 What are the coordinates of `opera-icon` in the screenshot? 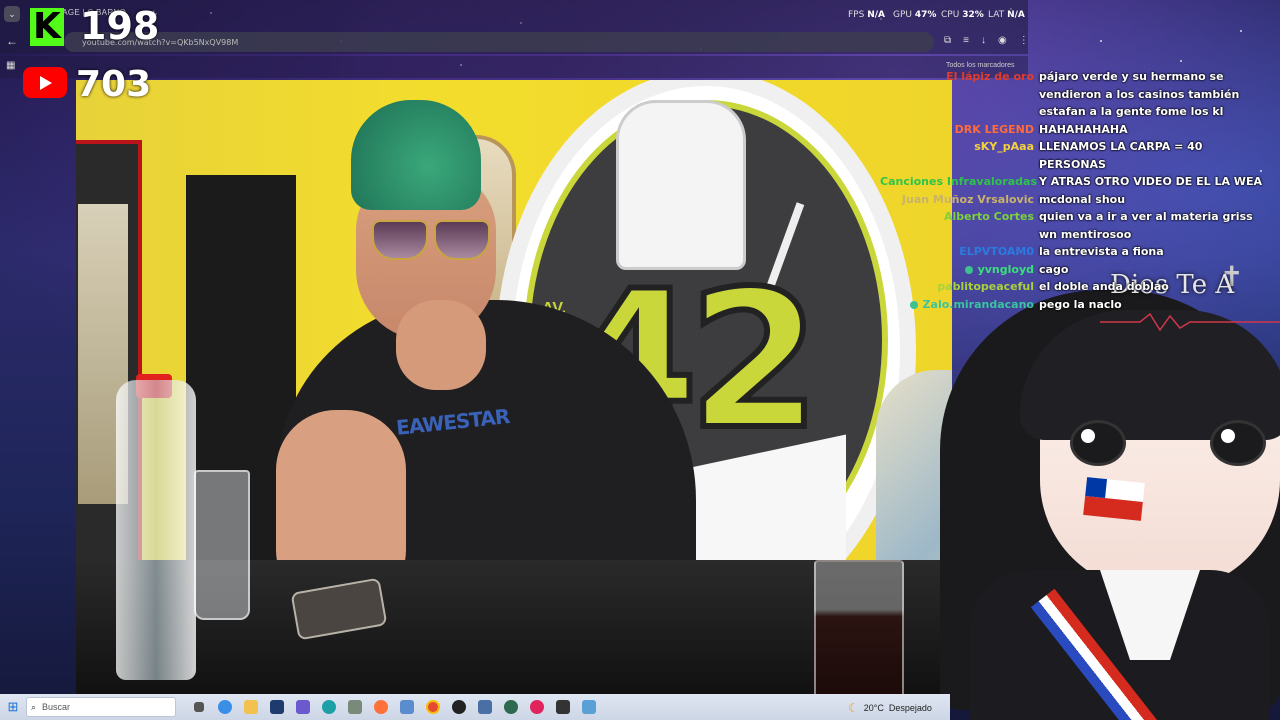 It's located at (537, 707).